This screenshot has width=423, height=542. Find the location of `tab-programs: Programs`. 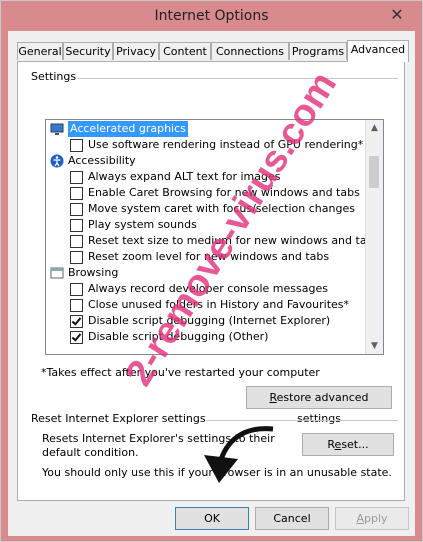

tab-programs: Programs is located at coordinates (318, 51).